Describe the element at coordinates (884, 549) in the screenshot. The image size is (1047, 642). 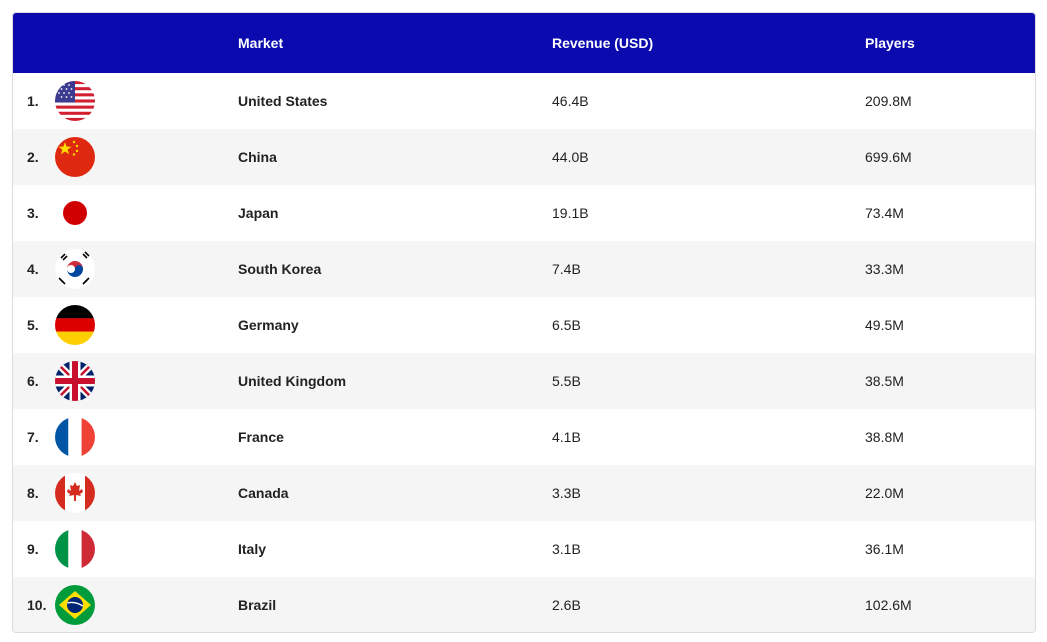
I see `players-cell: 36.1M` at that location.